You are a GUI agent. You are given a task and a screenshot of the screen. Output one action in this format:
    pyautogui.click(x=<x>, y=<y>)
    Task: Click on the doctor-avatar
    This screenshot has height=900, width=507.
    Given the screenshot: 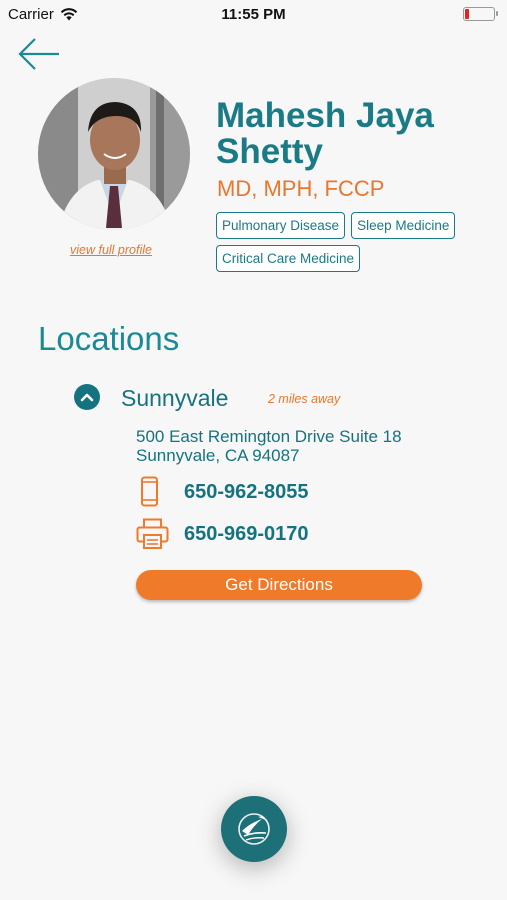 What is the action you would take?
    pyautogui.click(x=114, y=154)
    